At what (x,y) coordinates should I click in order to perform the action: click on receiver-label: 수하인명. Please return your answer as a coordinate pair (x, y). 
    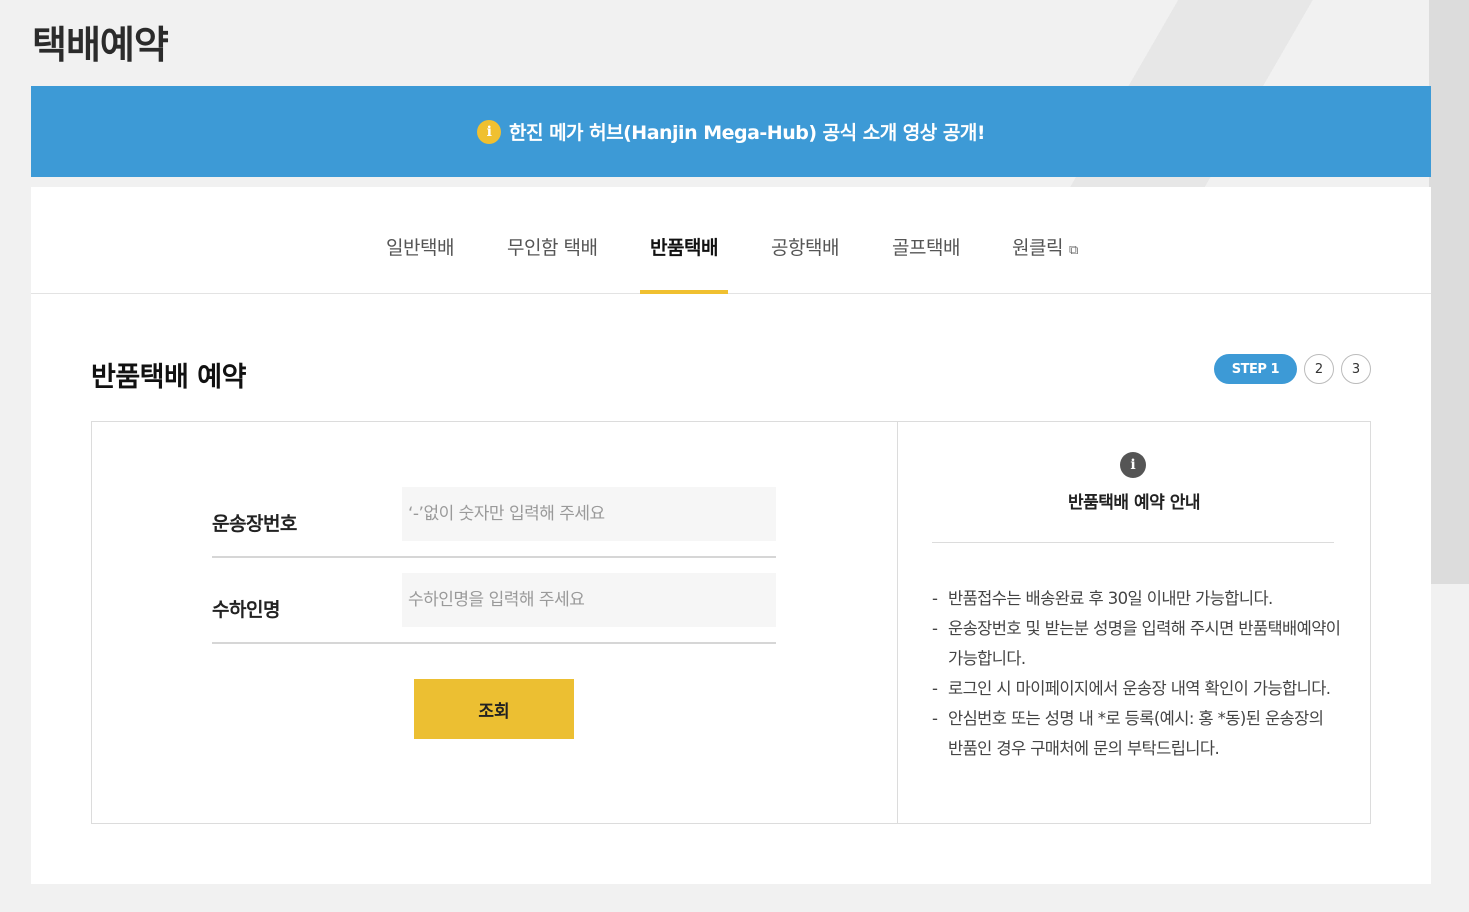
    Looking at the image, I should click on (246, 610).